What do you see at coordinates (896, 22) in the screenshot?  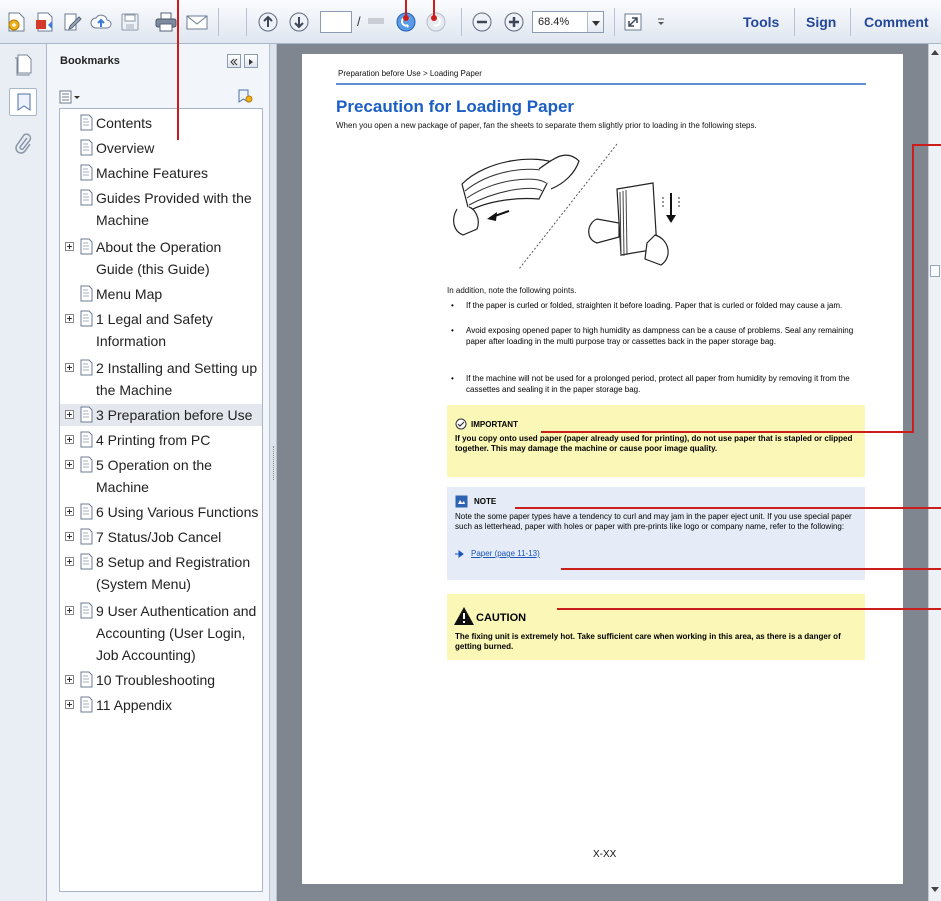 I see `comment-button: Comment` at bounding box center [896, 22].